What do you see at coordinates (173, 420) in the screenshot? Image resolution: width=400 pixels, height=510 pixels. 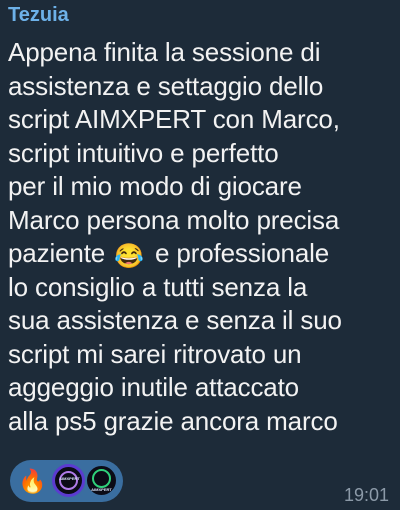 I see `message-line: alla ps5 grazie ancora marco` at bounding box center [173, 420].